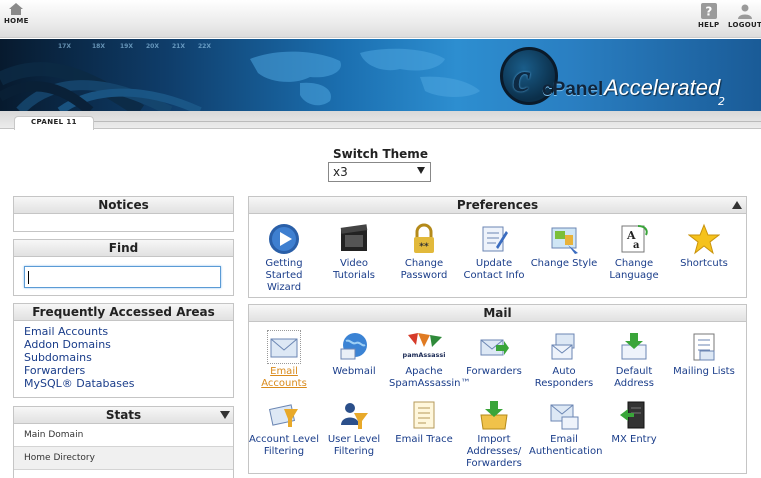 The image size is (761, 478). What do you see at coordinates (98, 46) in the screenshot?
I see `ticker-2: 18X` at bounding box center [98, 46].